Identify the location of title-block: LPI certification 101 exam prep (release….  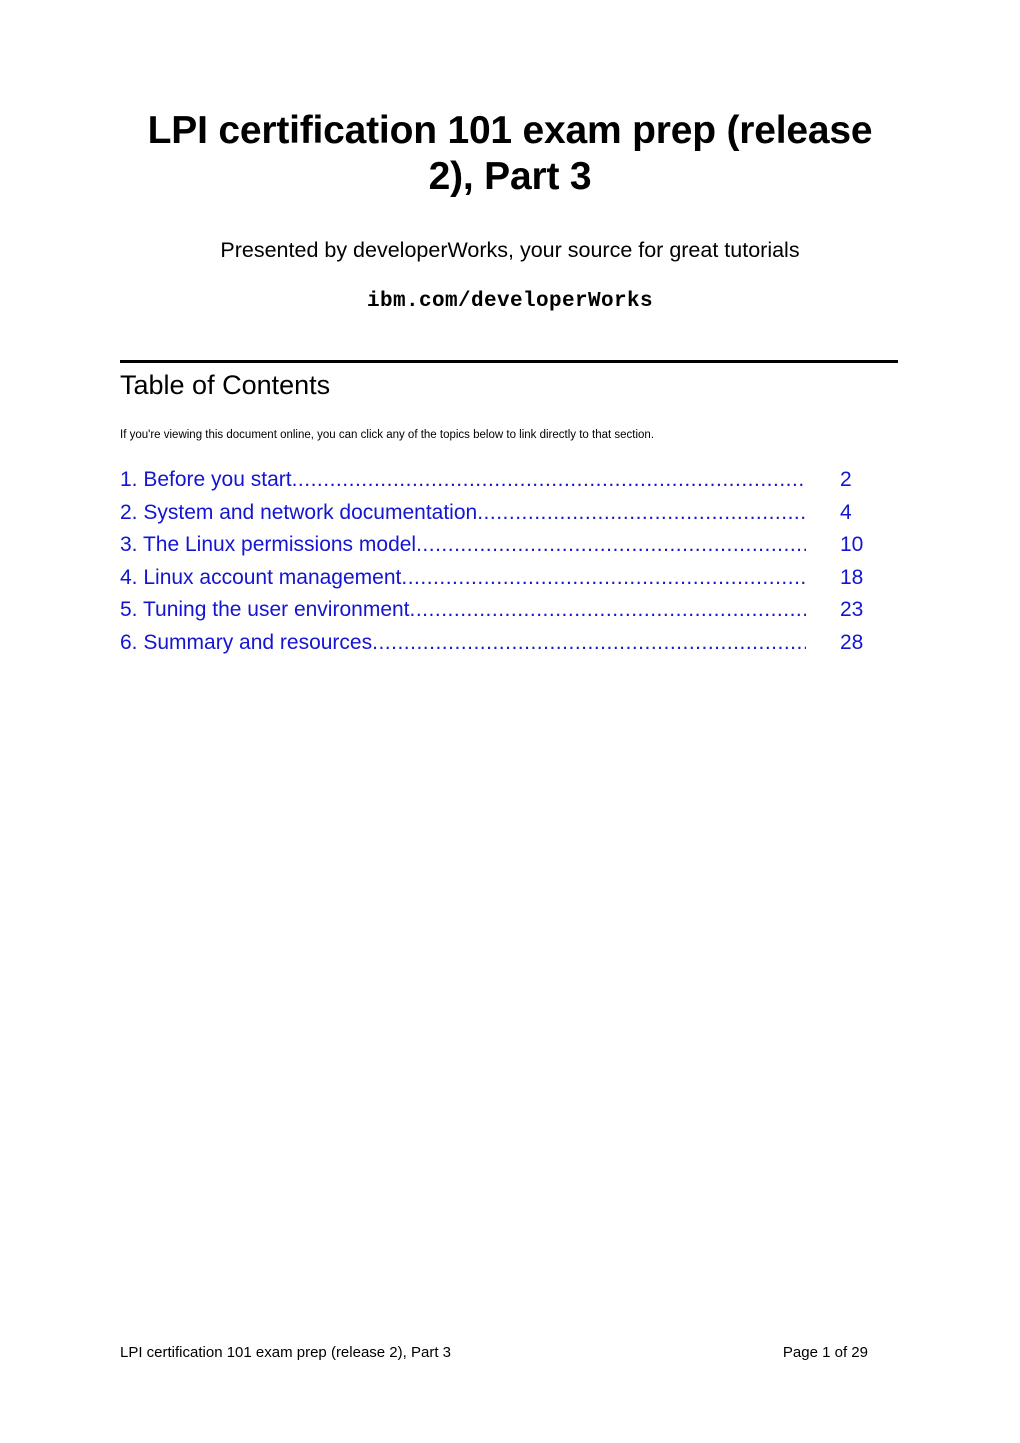
(510, 210).